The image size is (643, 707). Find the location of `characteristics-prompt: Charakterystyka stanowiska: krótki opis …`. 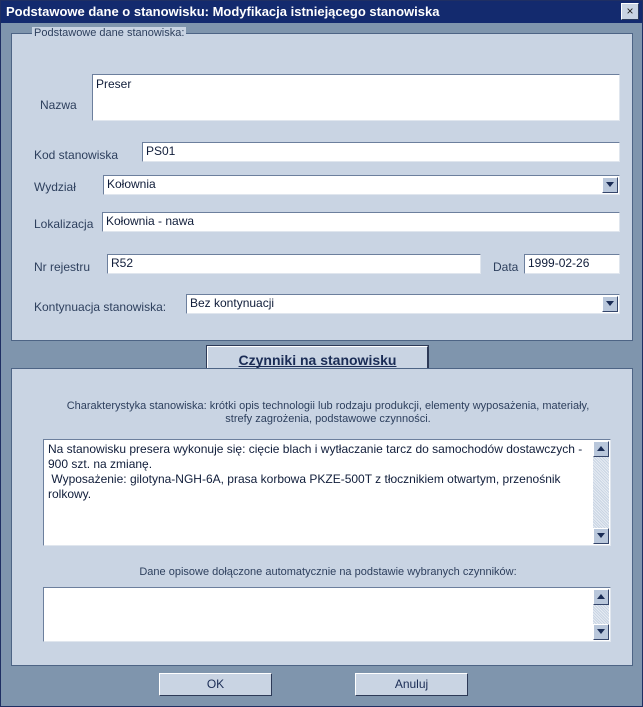

characteristics-prompt: Charakterystyka stanowiska: krótki opis … is located at coordinates (328, 412).